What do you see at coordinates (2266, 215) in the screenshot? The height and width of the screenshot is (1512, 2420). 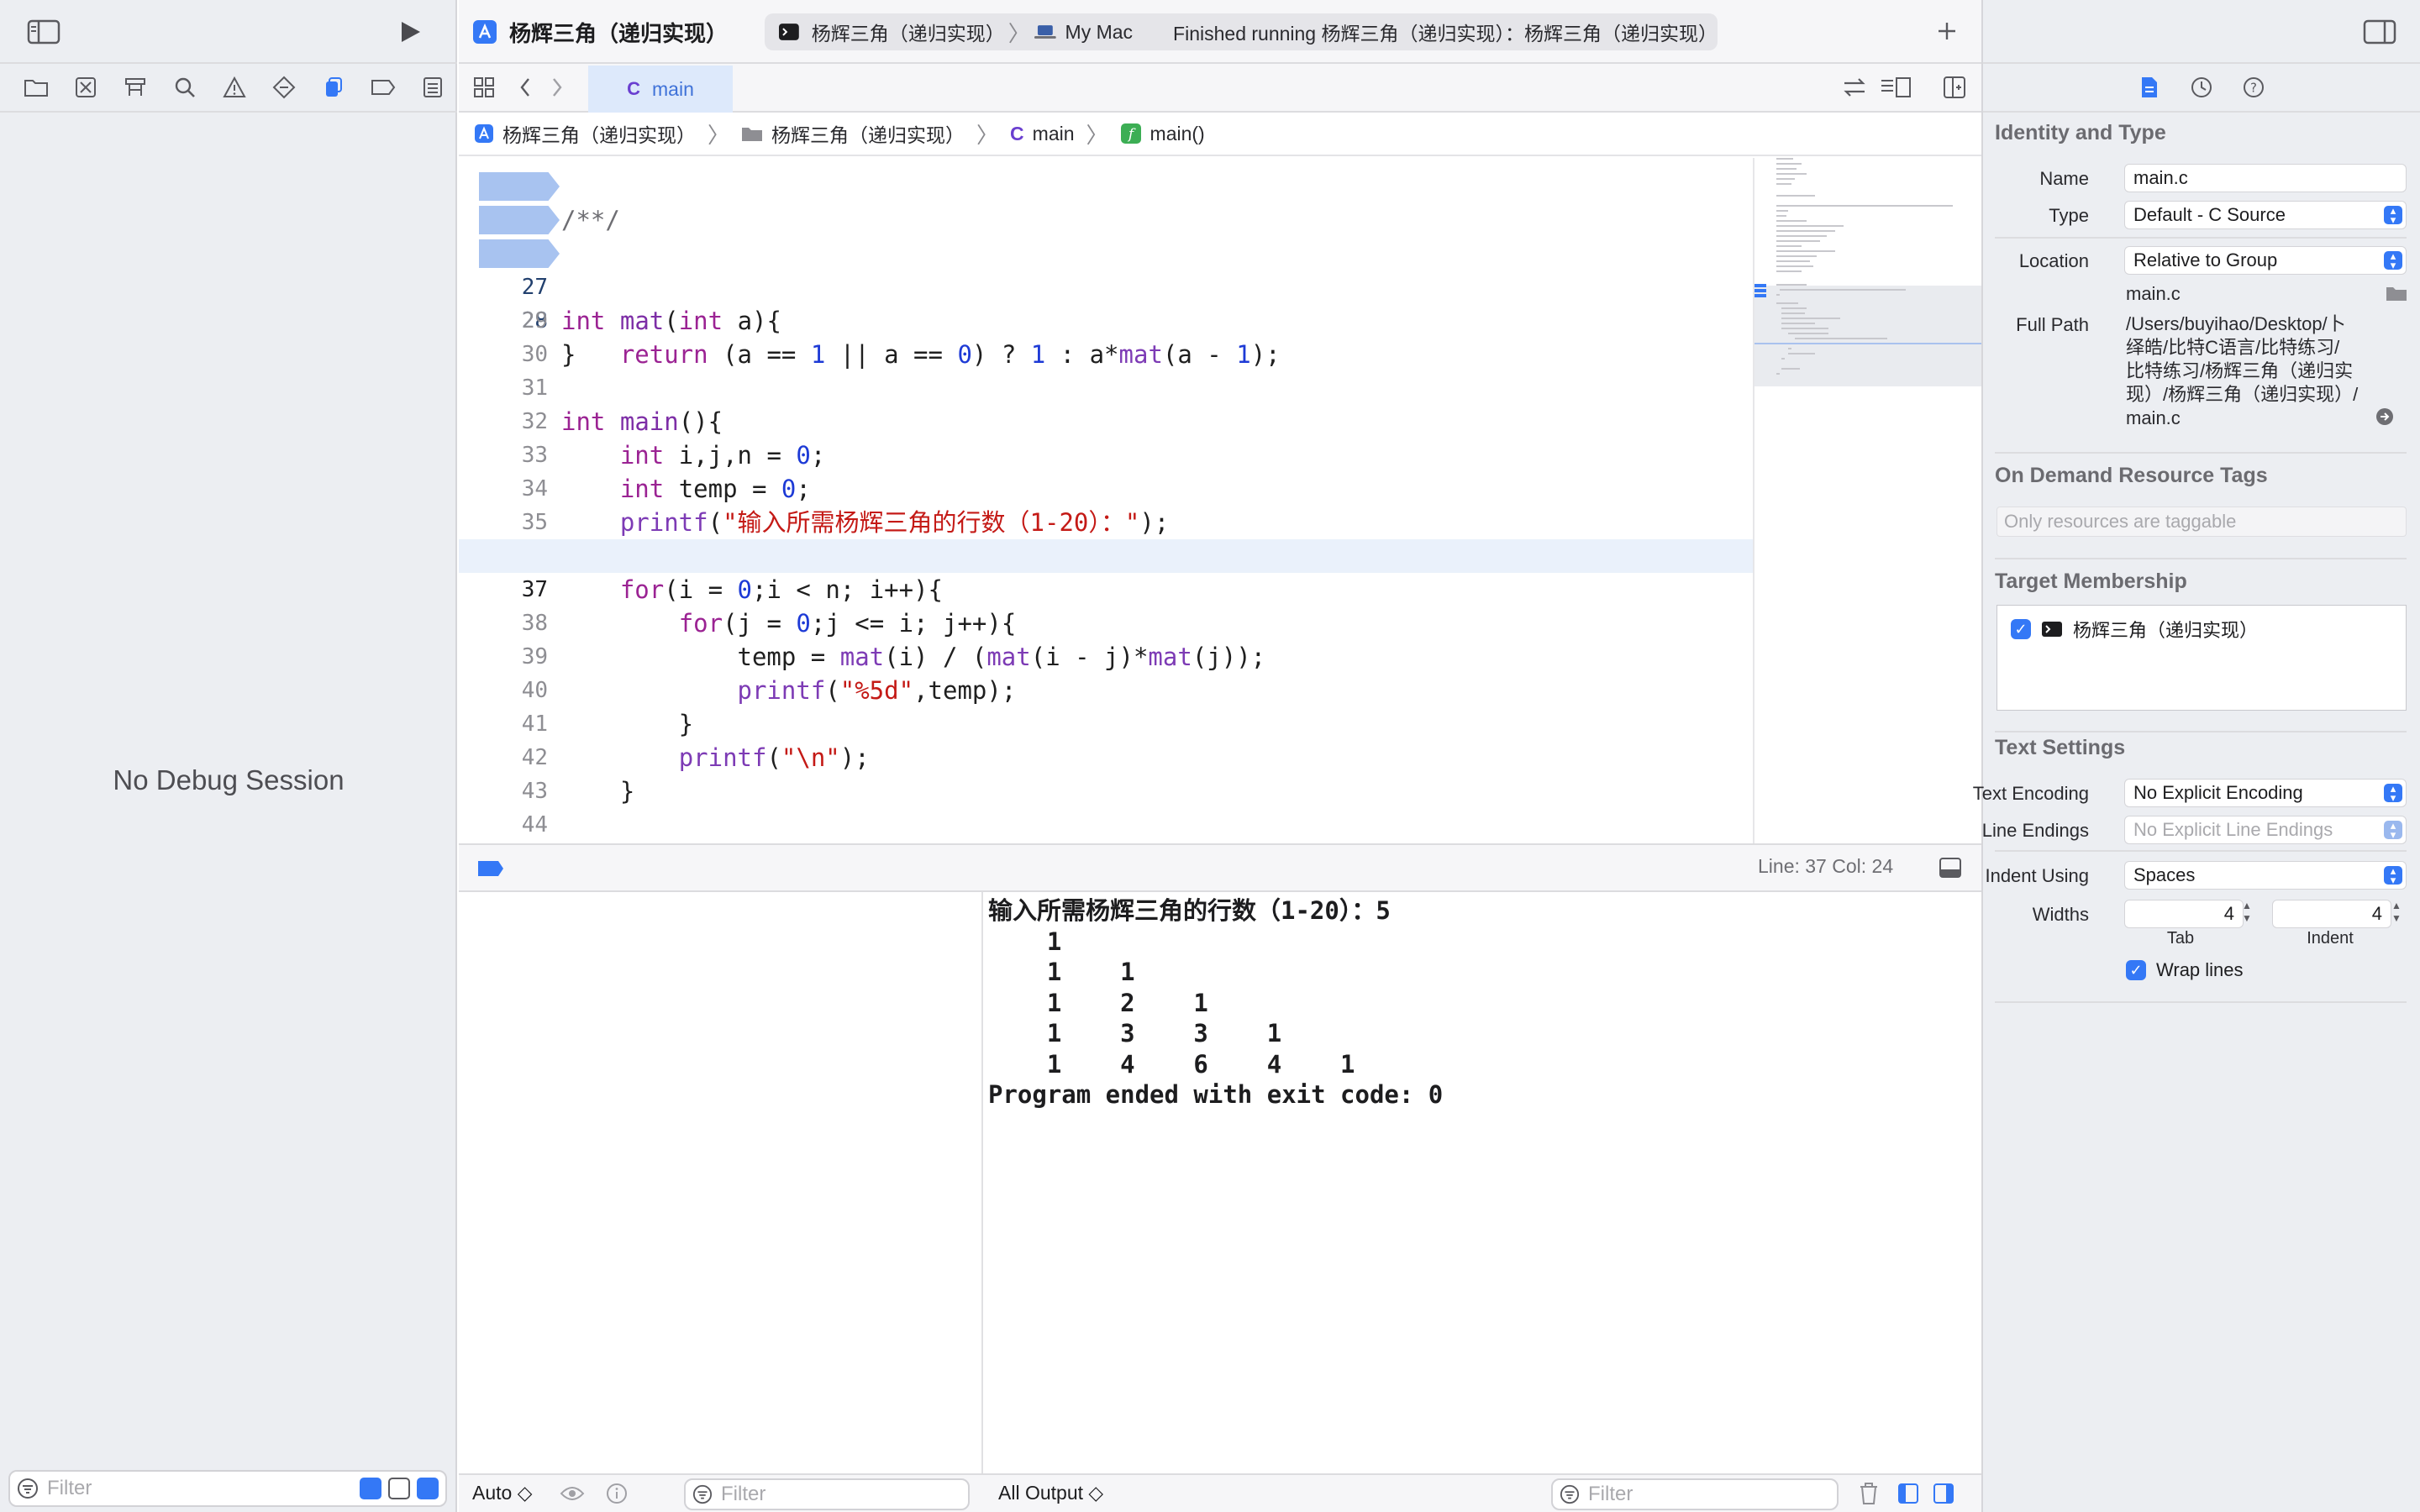 I see `file-type-popup: Default - C Source ▴ ▾` at bounding box center [2266, 215].